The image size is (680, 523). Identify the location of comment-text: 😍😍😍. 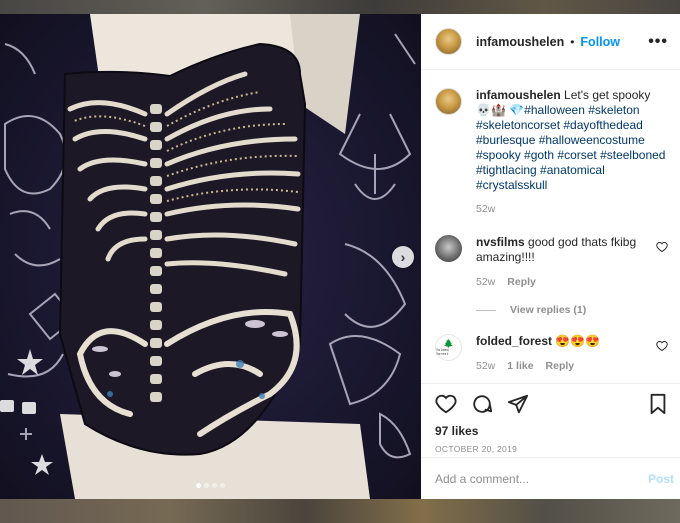
(578, 341).